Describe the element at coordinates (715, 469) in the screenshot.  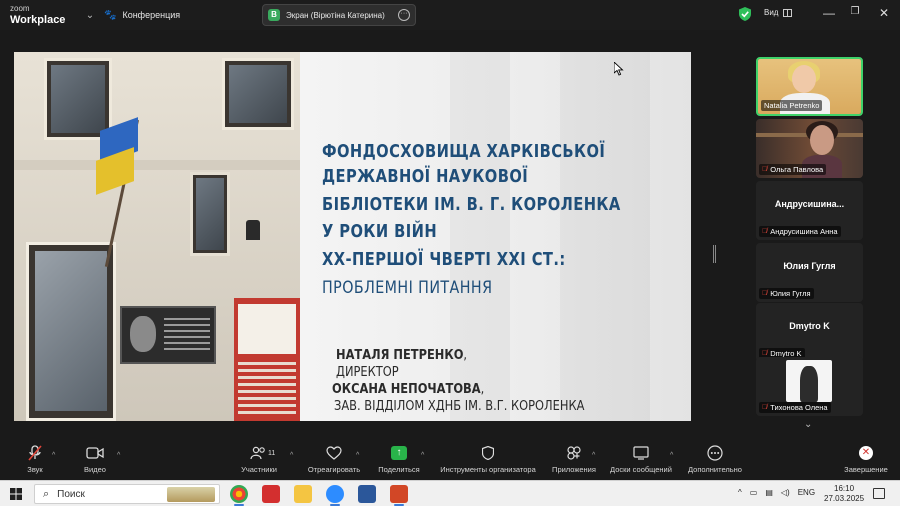
I see `more-label: Дополнительно` at that location.